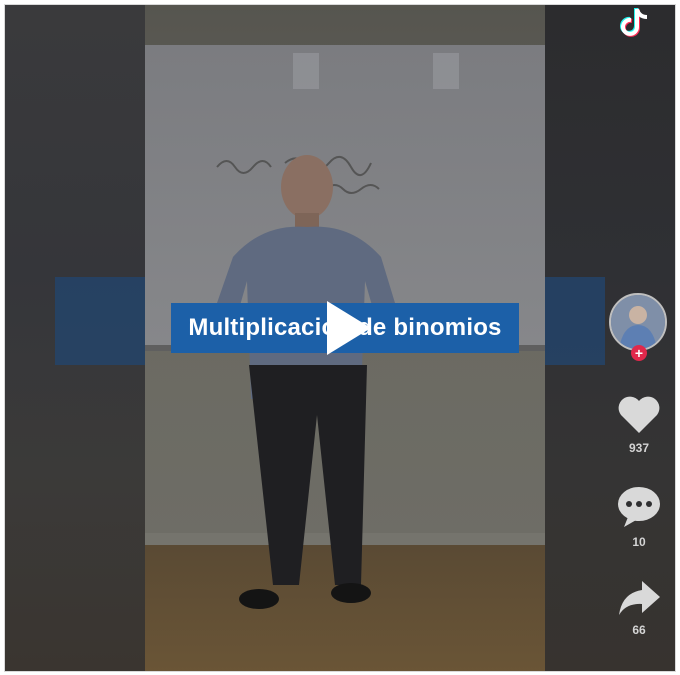  What do you see at coordinates (639, 507) in the screenshot?
I see `comment-icon` at bounding box center [639, 507].